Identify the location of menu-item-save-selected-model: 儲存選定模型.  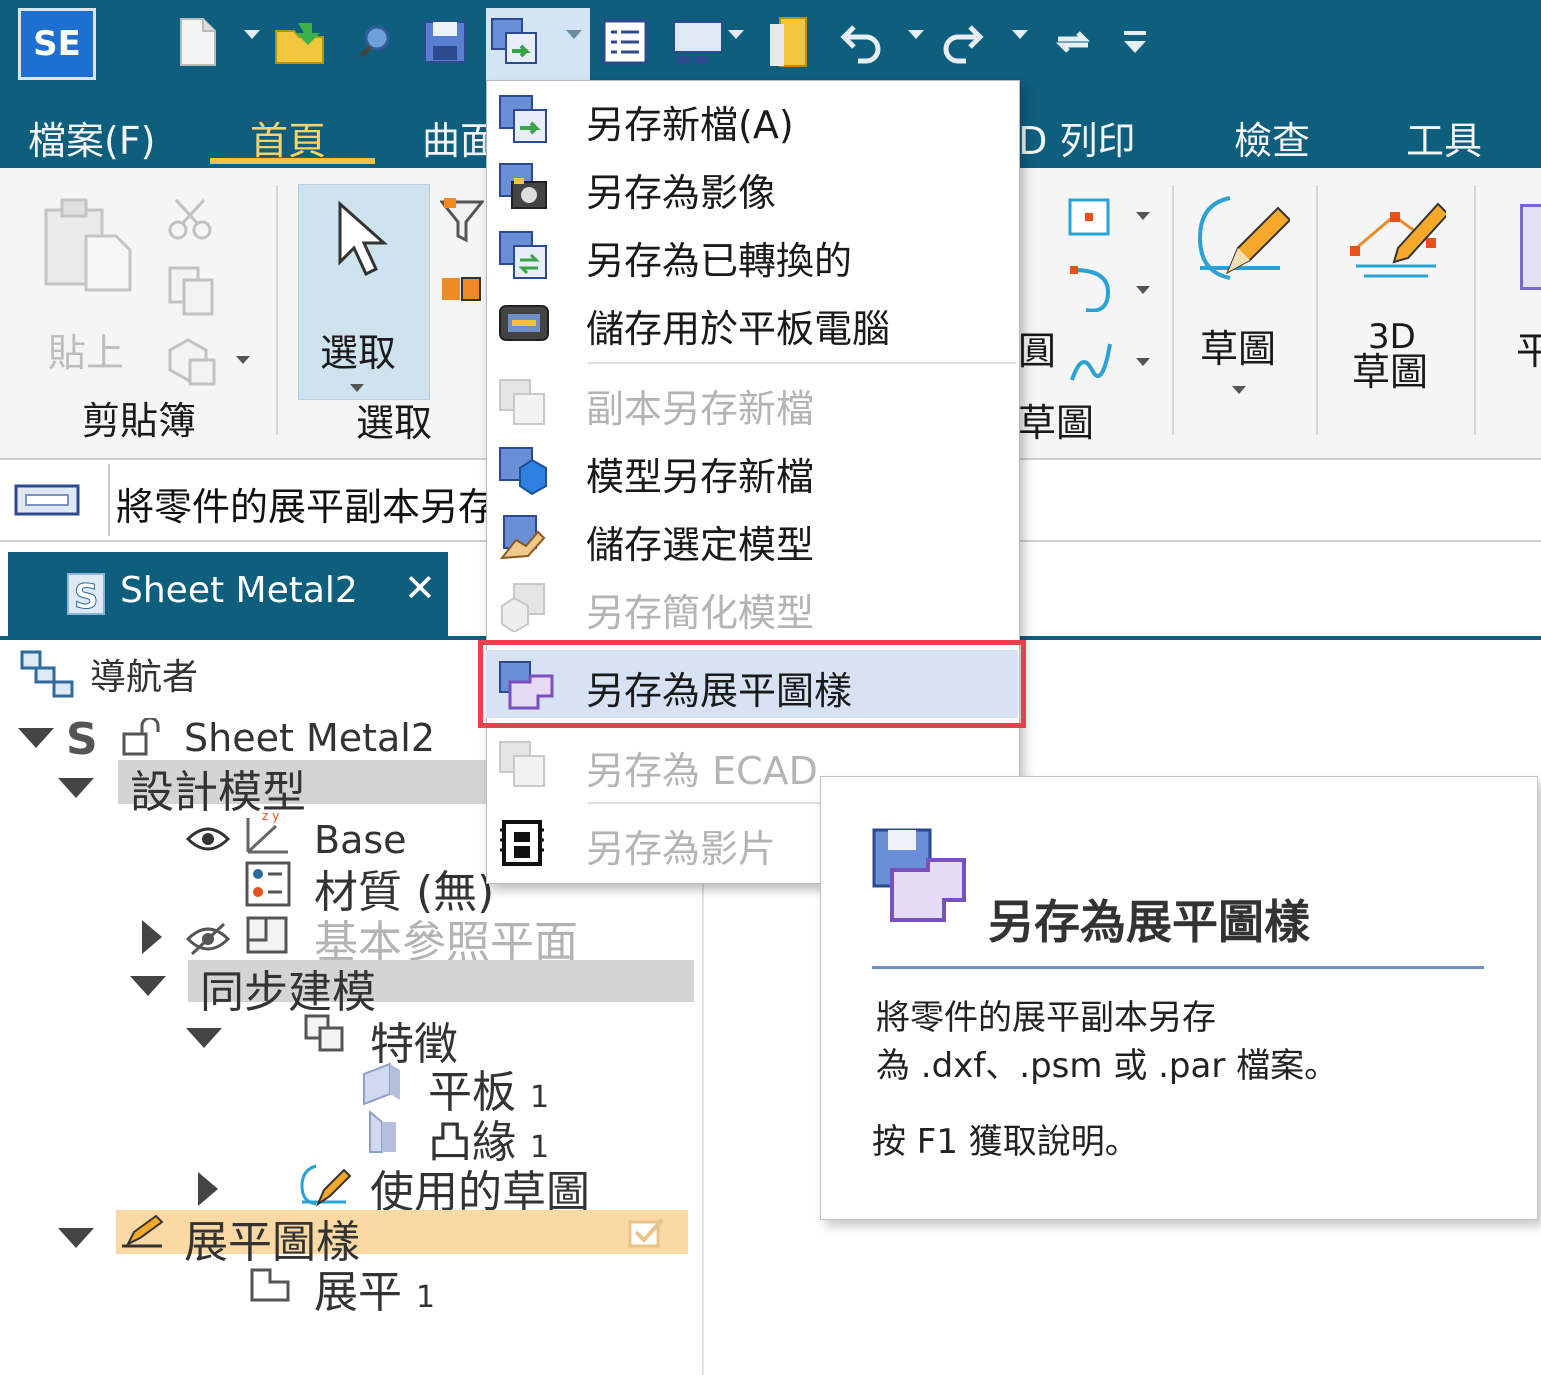
(752, 538).